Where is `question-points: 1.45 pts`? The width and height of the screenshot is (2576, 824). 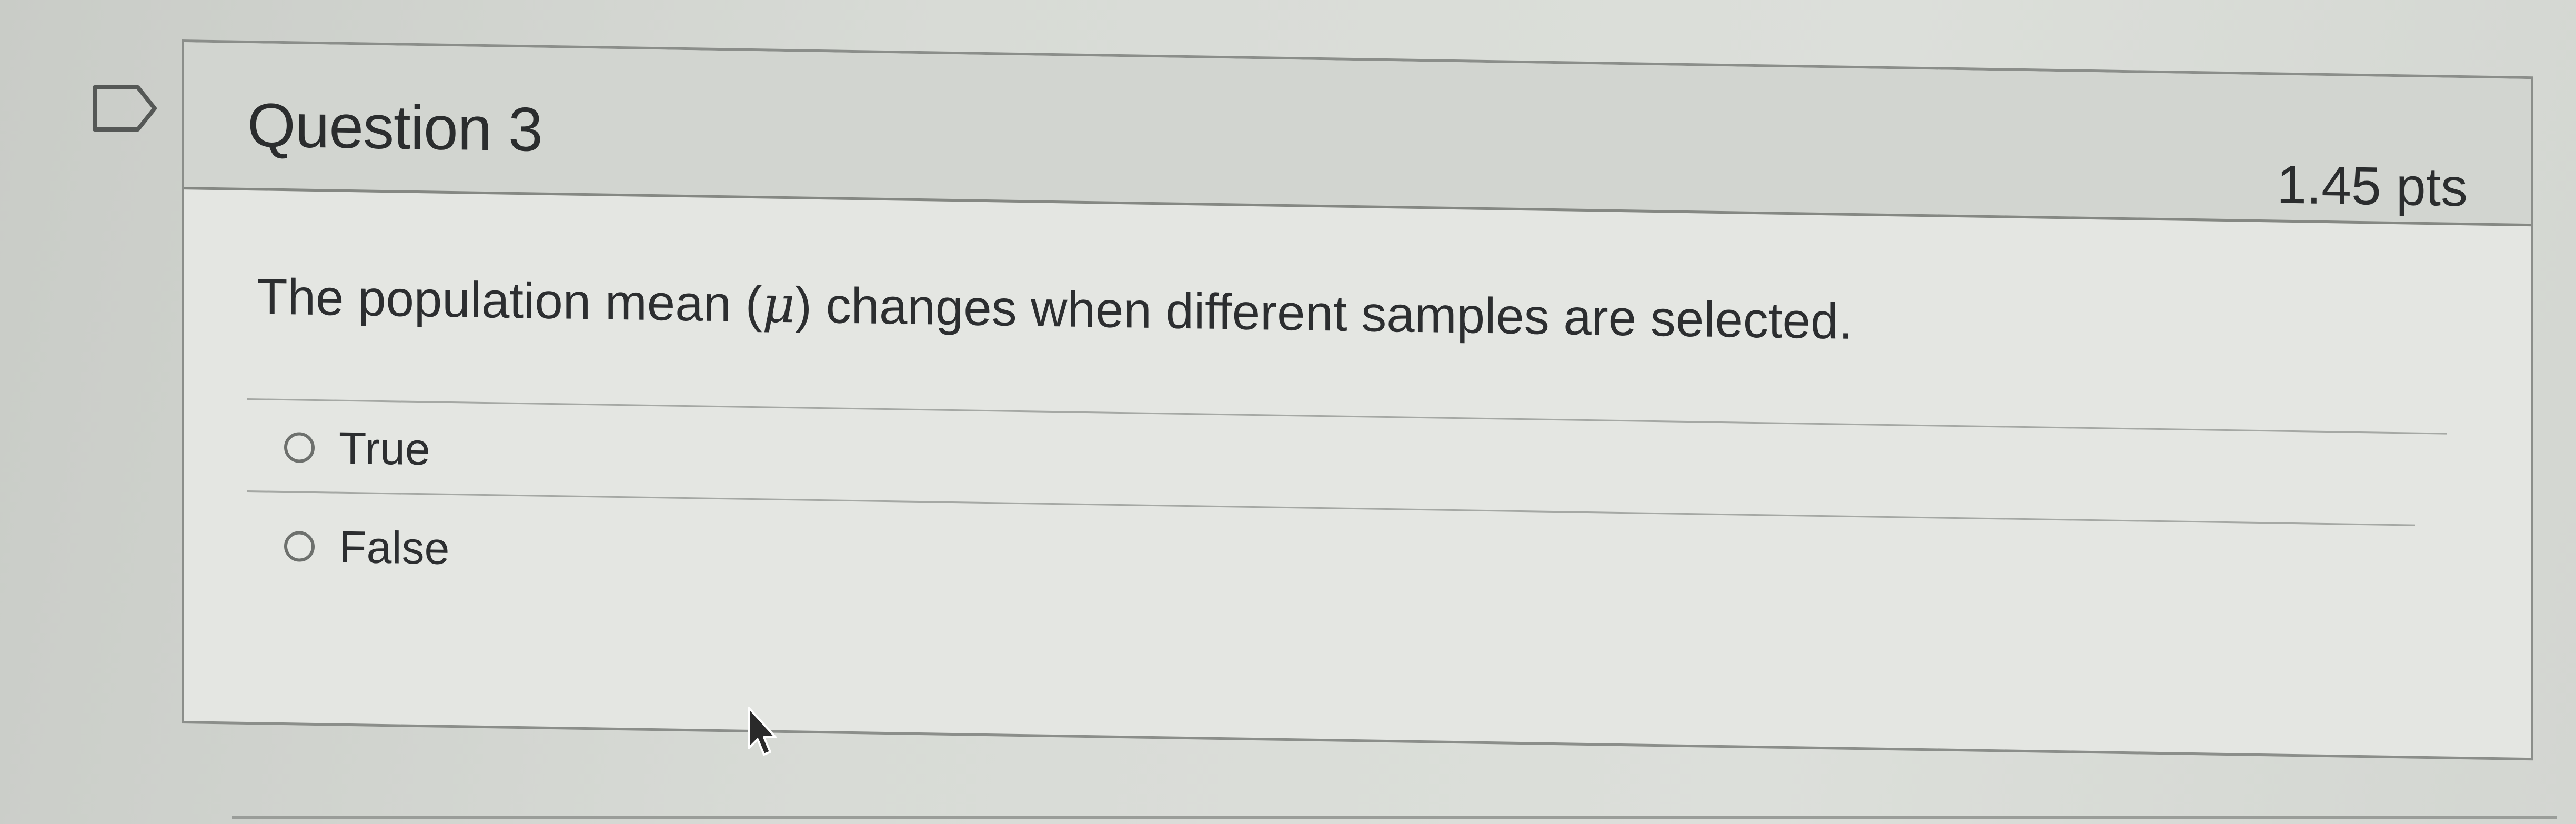 question-points: 1.45 pts is located at coordinates (2373, 186).